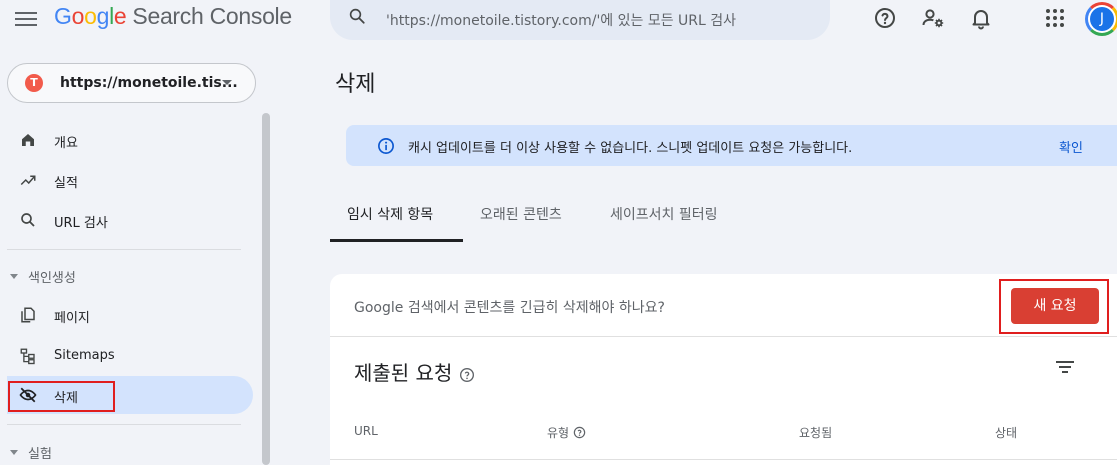 The image size is (1117, 465). Describe the element at coordinates (130, 356) in the screenshot. I see `sidebar-item-sitemaps: Sitemaps` at that location.